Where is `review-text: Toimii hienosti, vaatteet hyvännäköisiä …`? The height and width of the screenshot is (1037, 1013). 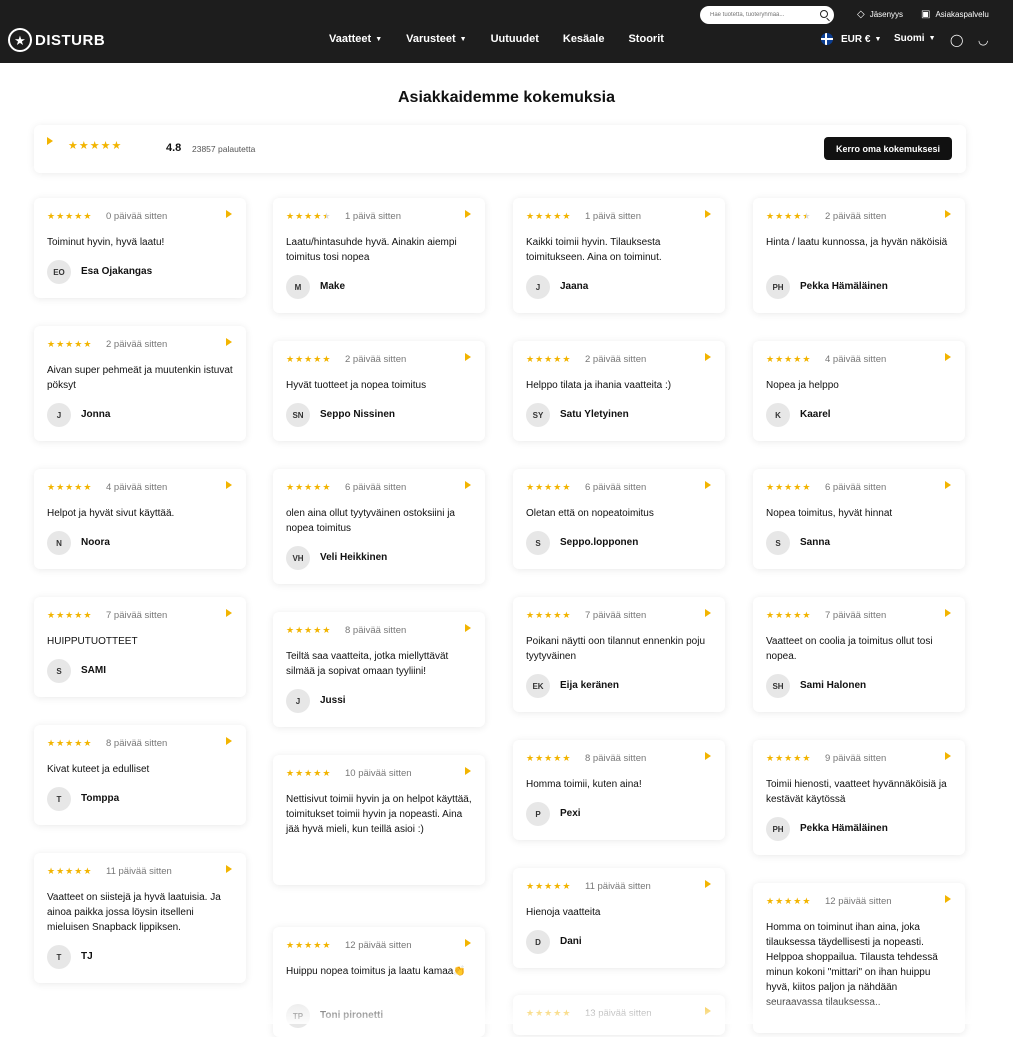
review-text: Toimii hienosti, vaatteet hyvännäköisiä … is located at coordinates (860, 792).